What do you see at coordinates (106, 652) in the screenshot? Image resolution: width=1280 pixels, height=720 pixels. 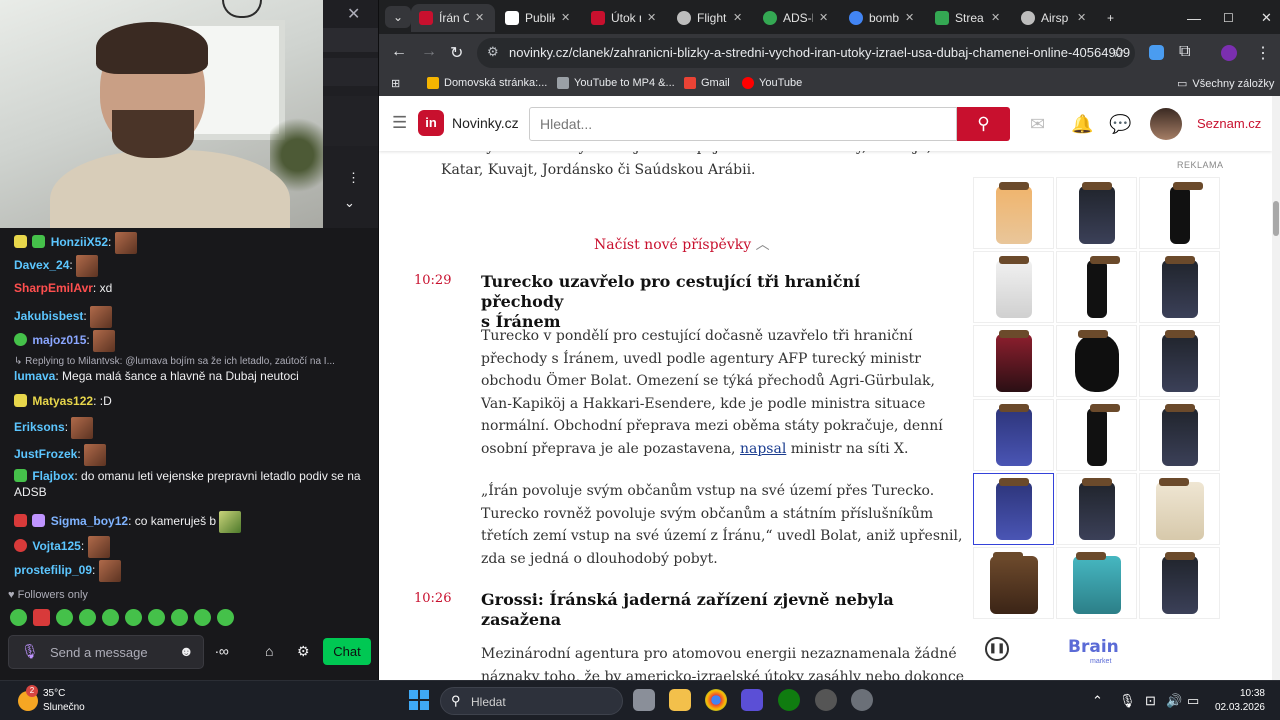 I see `chat-input: 🎙 Send a message ☻` at bounding box center [106, 652].